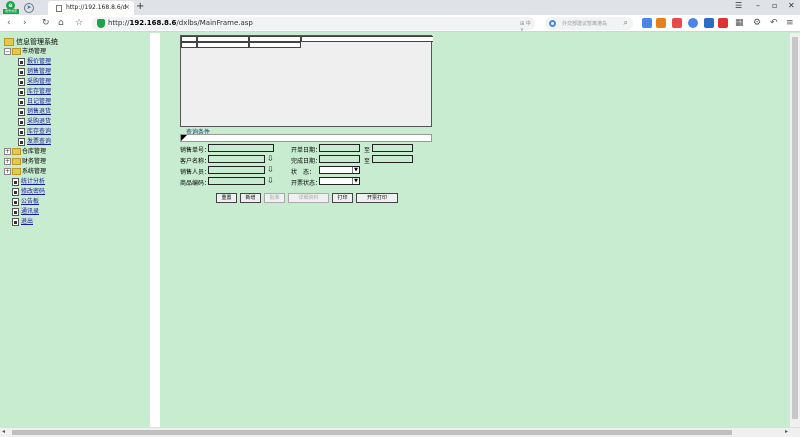 This screenshot has height=437, width=800. I want to click on window-menu-icon: ☰, so click(738, 5).